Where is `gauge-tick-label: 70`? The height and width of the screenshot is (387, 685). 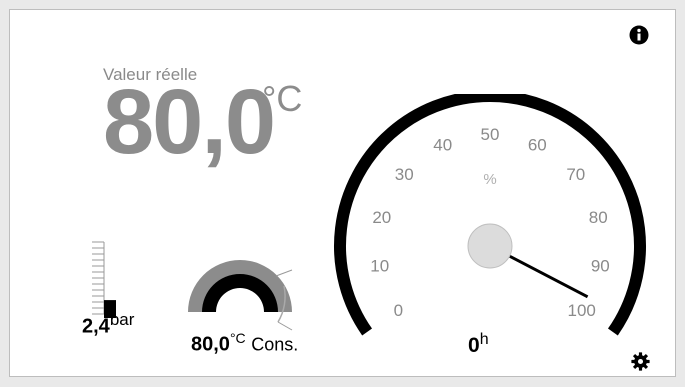 gauge-tick-label: 70 is located at coordinates (575, 174).